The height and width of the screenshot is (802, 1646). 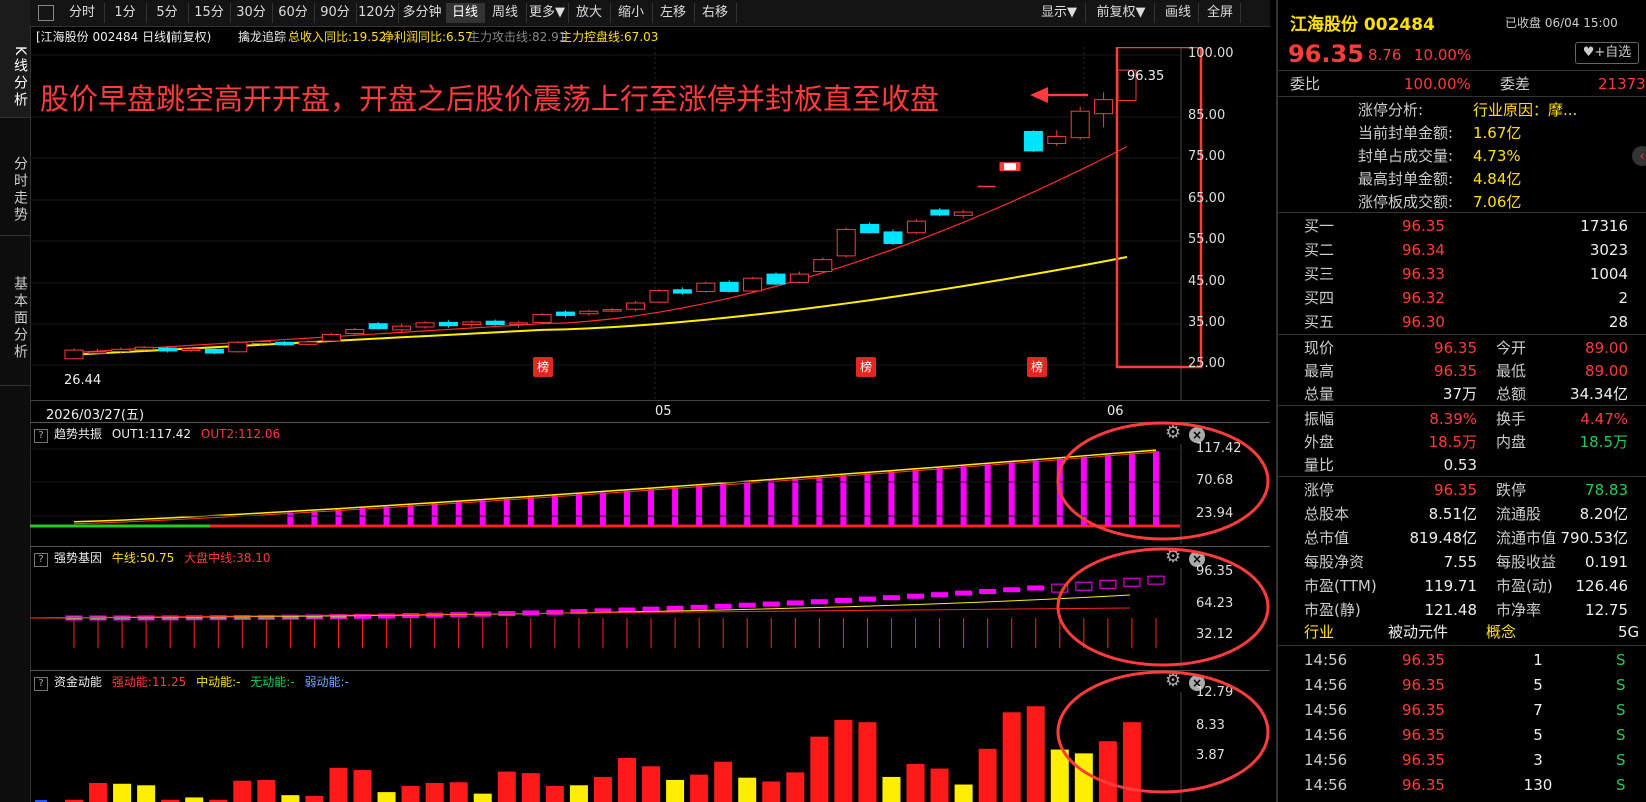 I want to click on weibi-row: 委比 100.00% 委差 21373, so click(x=1468, y=84).